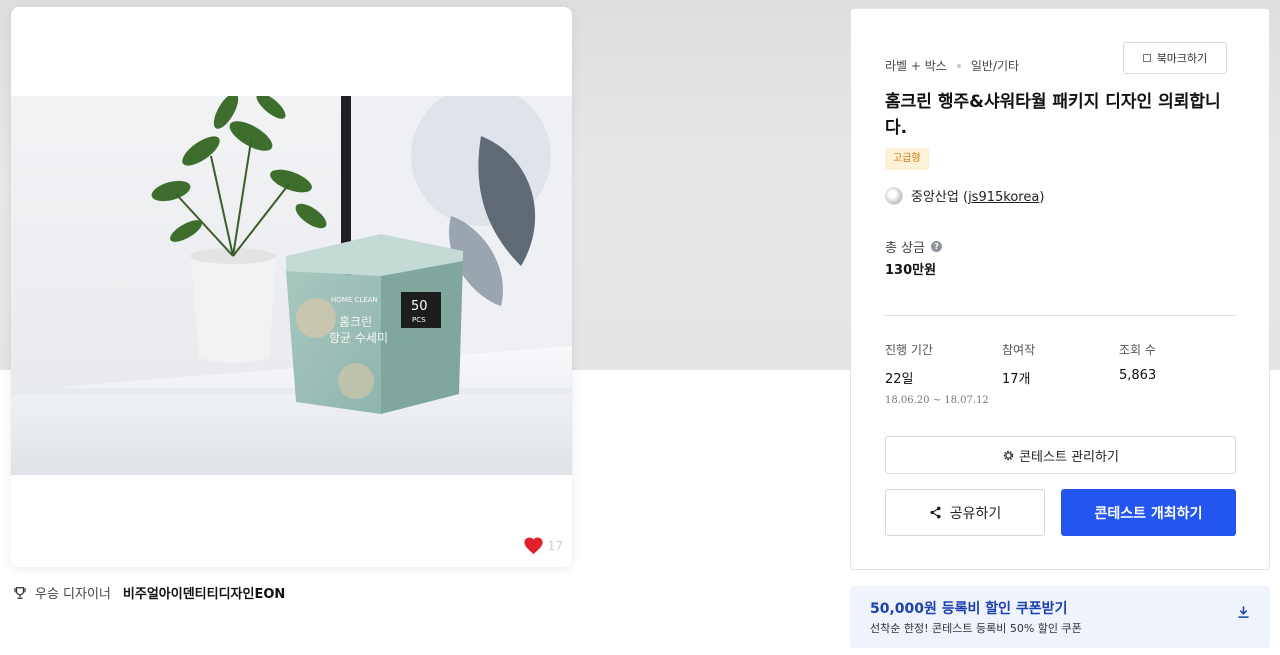 The image size is (1280, 655). What do you see at coordinates (1138, 375) in the screenshot?
I see `views-value: 5,863` at bounding box center [1138, 375].